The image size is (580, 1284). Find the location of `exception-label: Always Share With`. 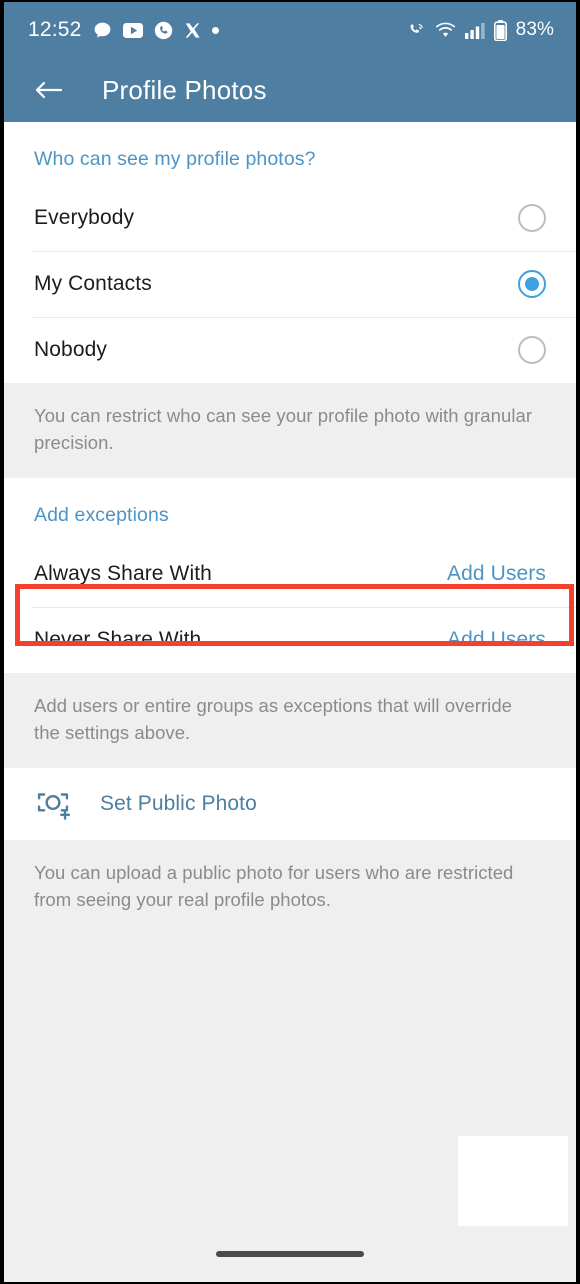

exception-label: Always Share With is located at coordinates (123, 573).